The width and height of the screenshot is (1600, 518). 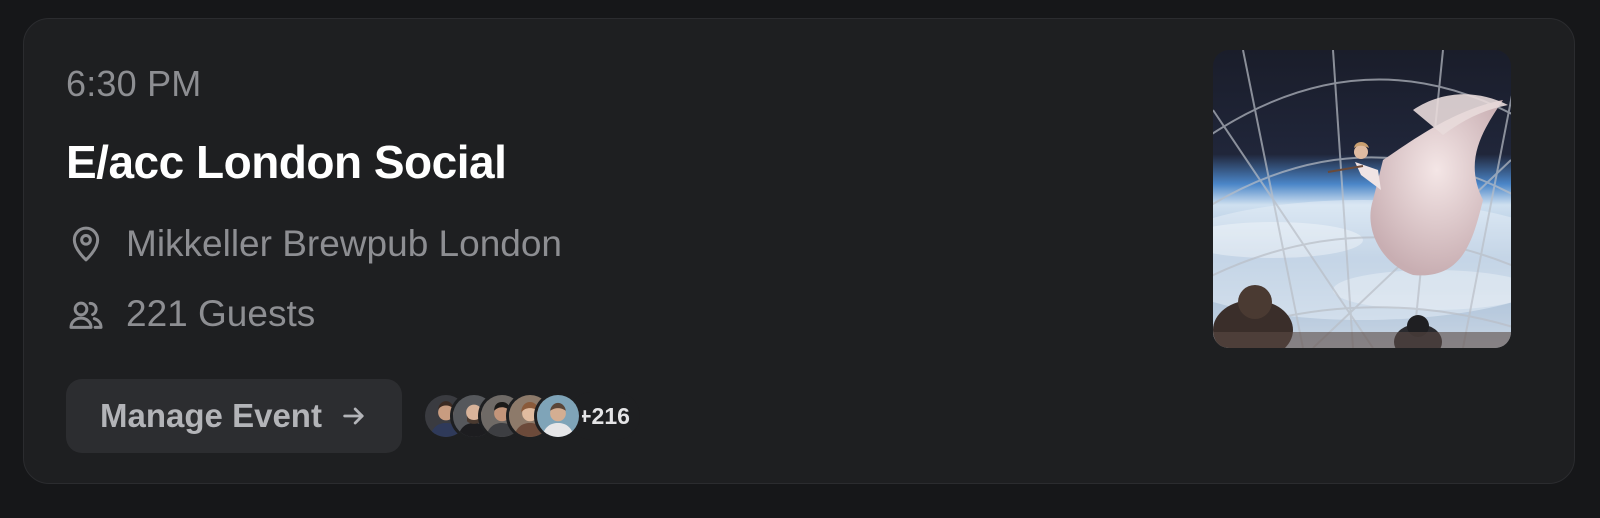 I want to click on attendee-avatars: +216, so click(x=531, y=416).